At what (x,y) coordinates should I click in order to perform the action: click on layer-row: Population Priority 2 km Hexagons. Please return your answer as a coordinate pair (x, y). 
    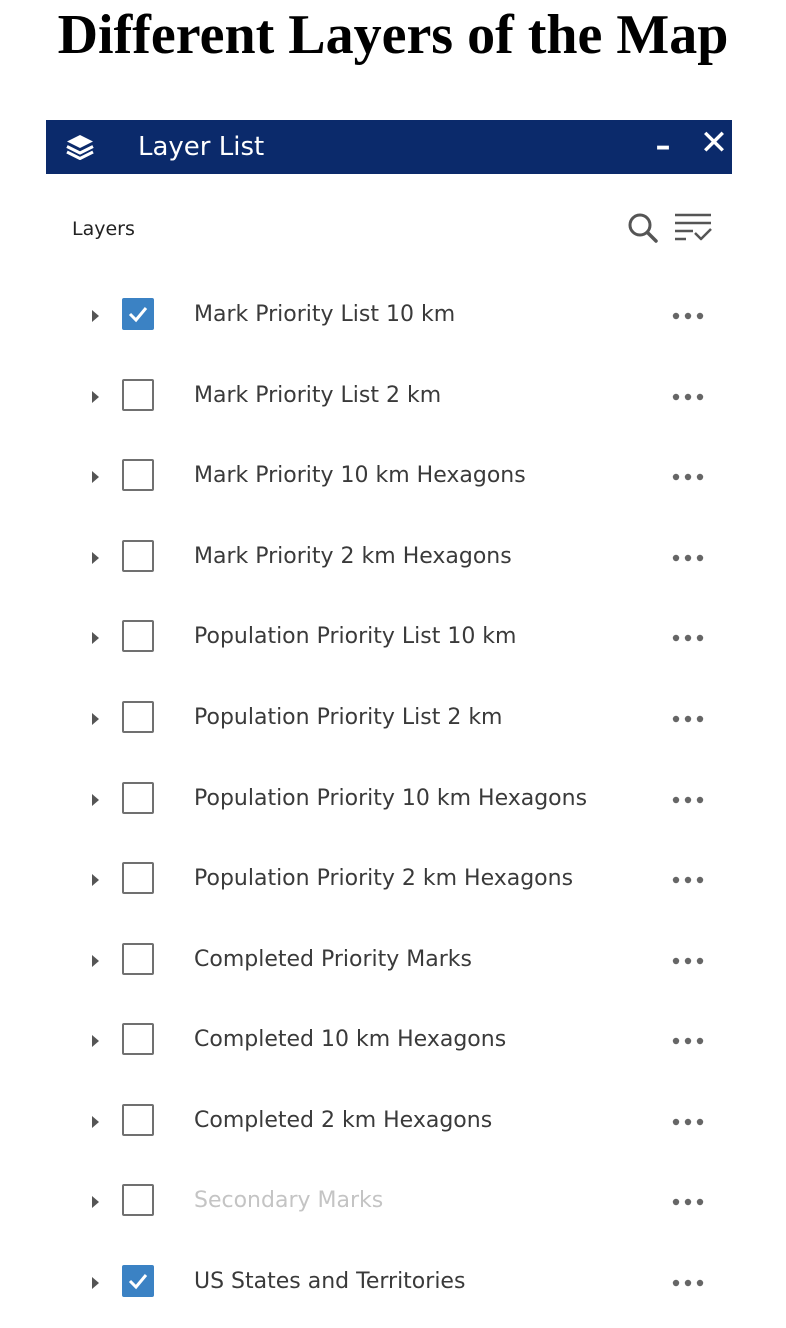
    Looking at the image, I should click on (393, 880).